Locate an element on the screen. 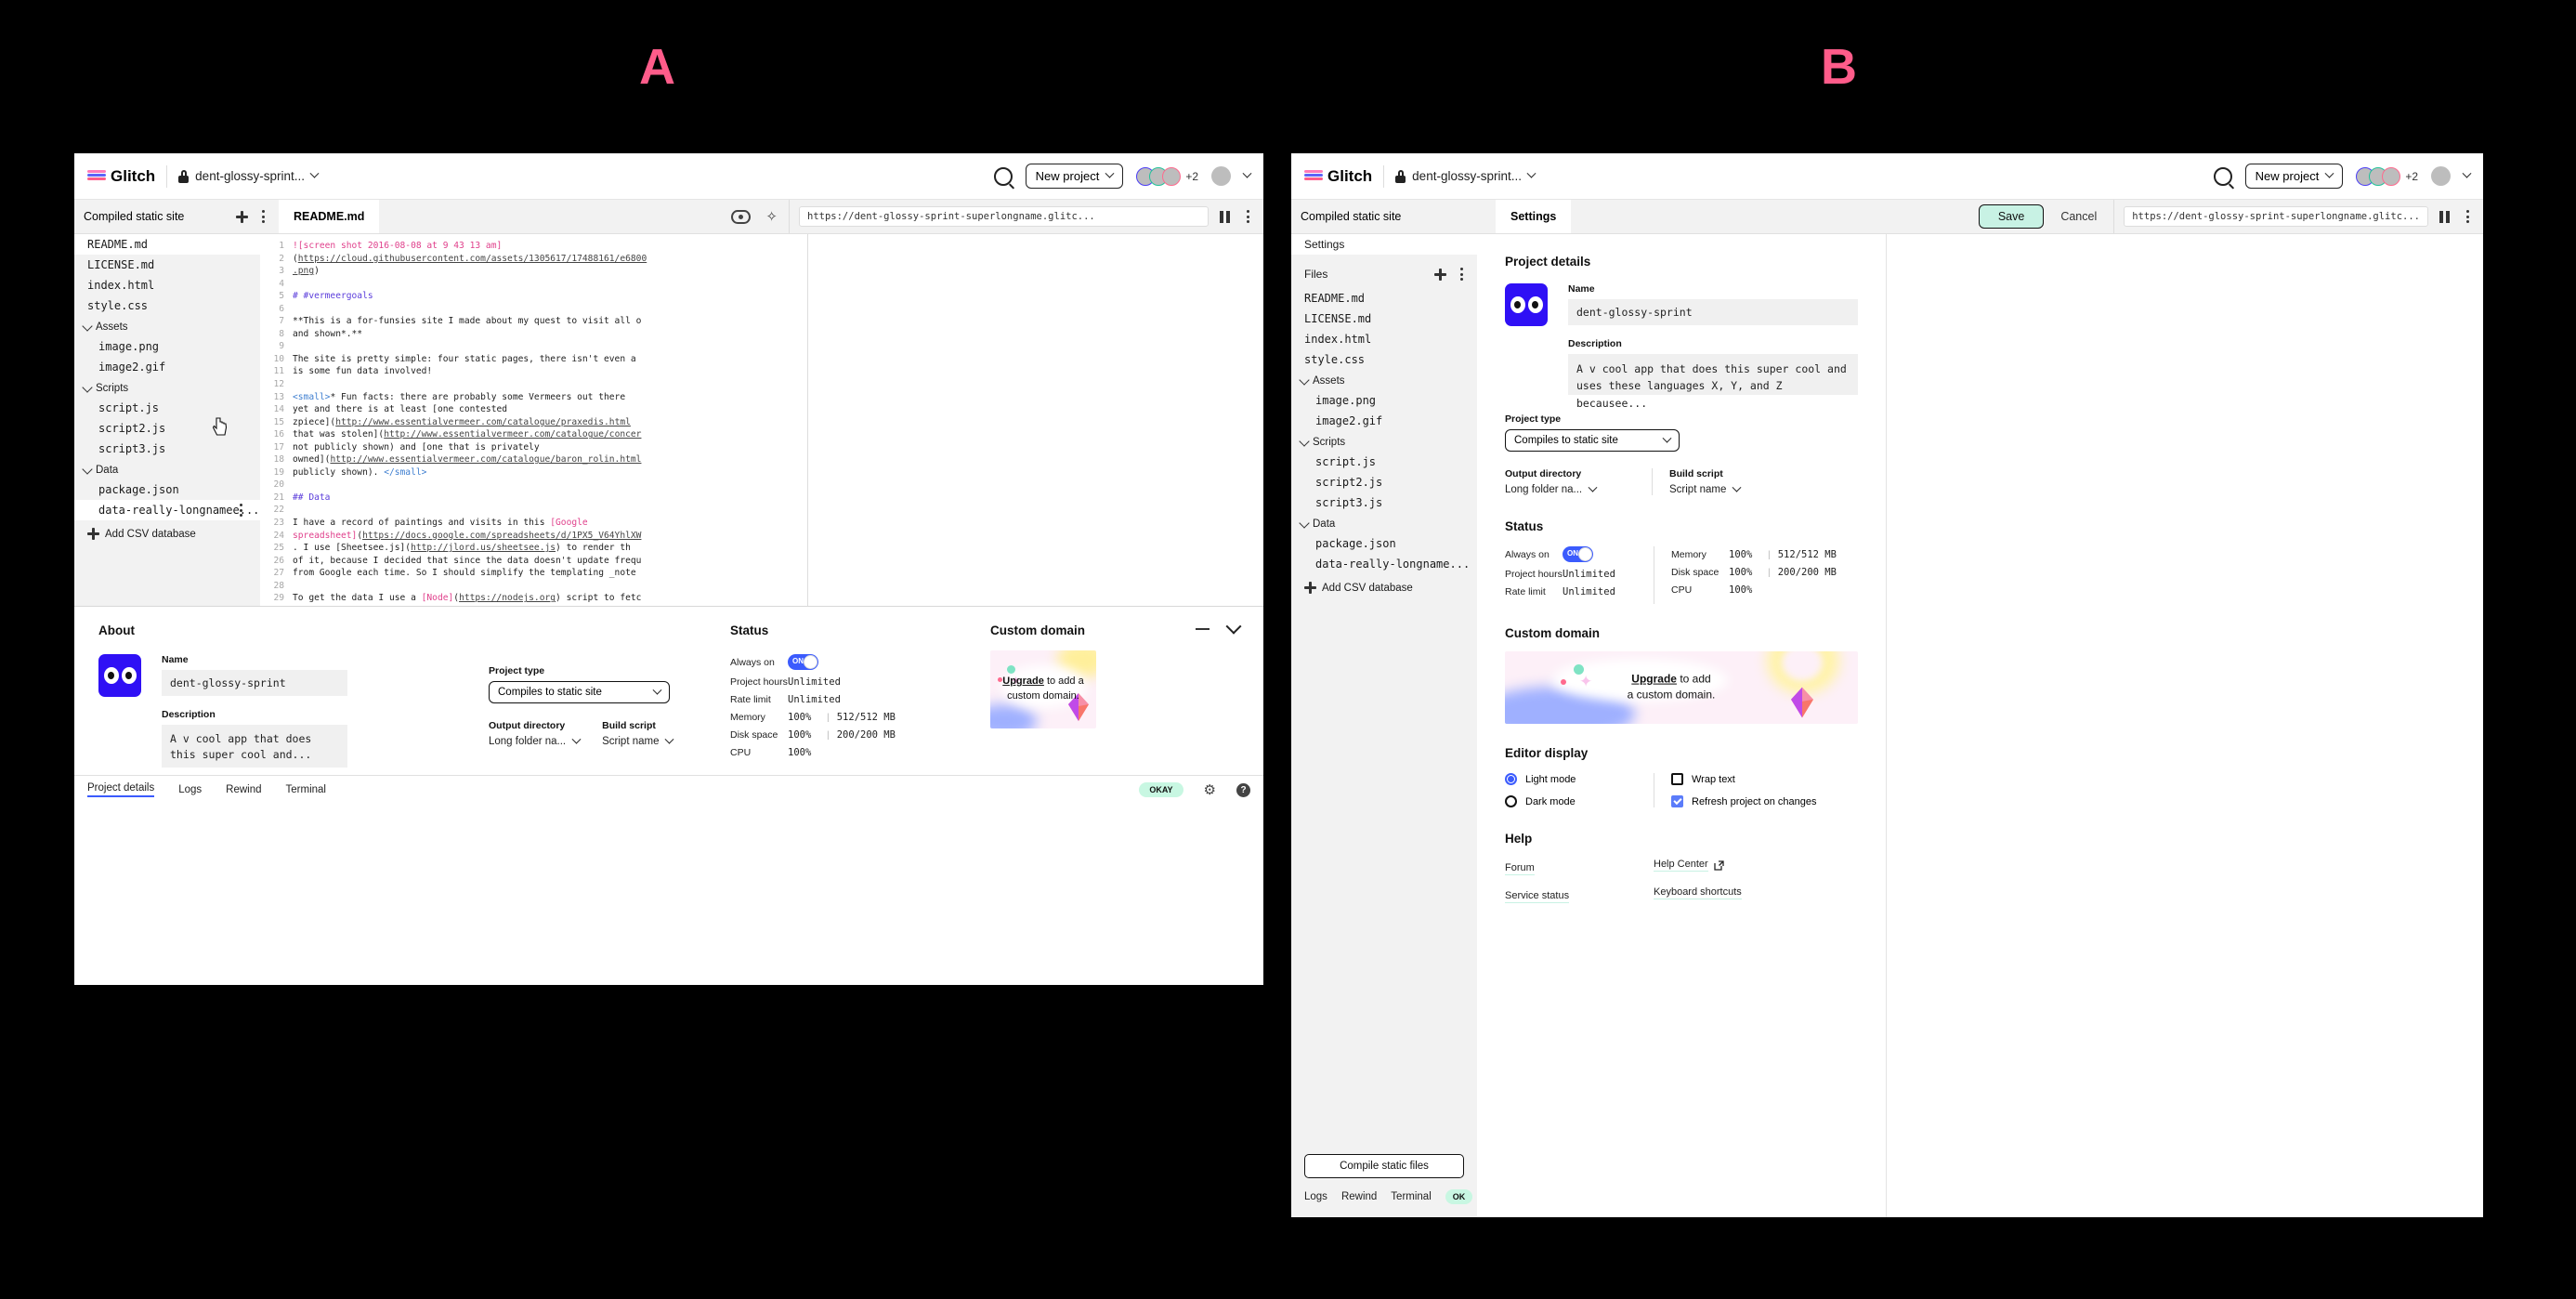 The image size is (2576, 1299). link-help-center: Help Center is located at coordinates (1681, 865).